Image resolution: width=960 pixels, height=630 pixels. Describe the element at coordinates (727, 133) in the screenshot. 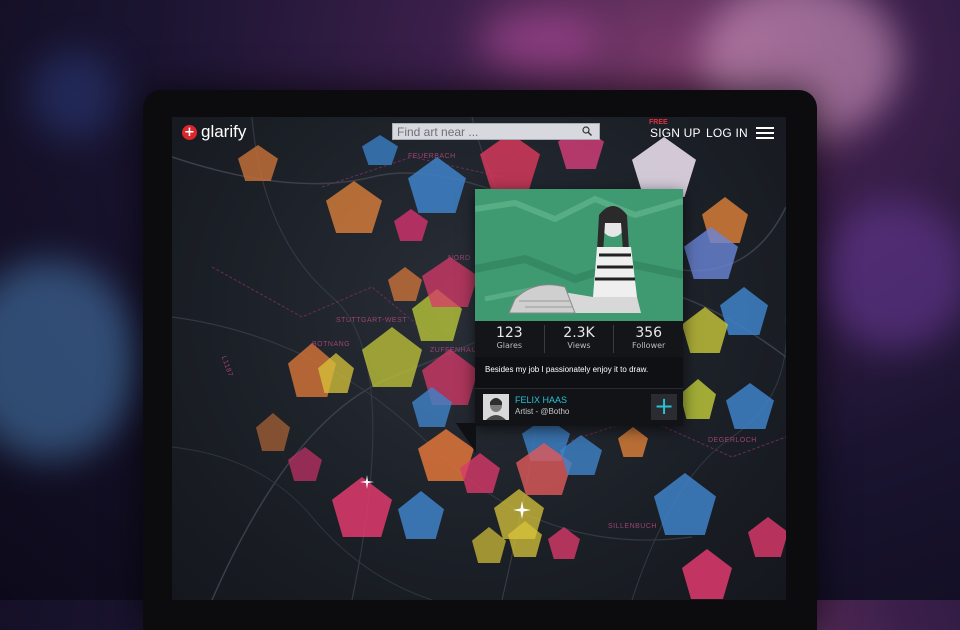

I see `log-in-link: LOG IN` at that location.